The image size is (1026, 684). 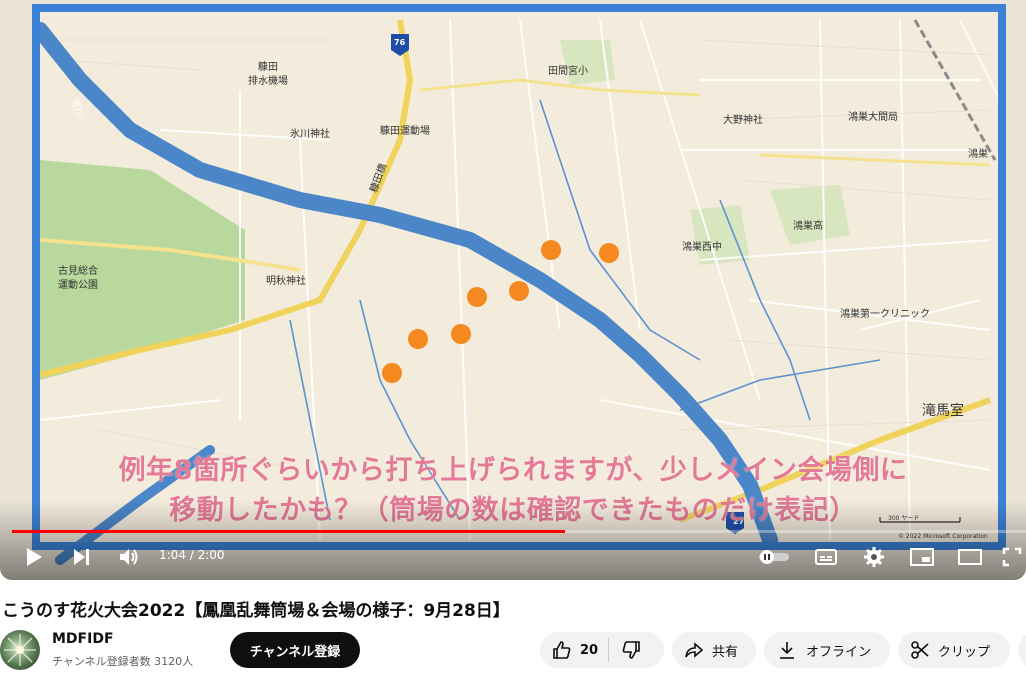 I want to click on share-label: 共有, so click(x=725, y=652).